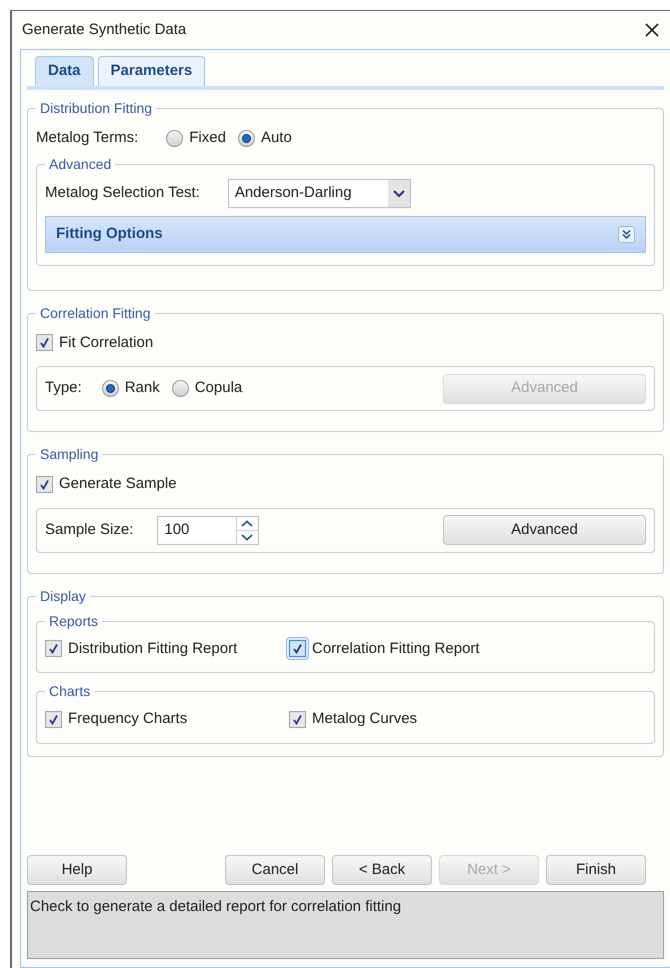 This screenshot has width=670, height=968. What do you see at coordinates (345, 925) in the screenshot?
I see `status-message: Check to generate a detailed report for correlation fitting` at bounding box center [345, 925].